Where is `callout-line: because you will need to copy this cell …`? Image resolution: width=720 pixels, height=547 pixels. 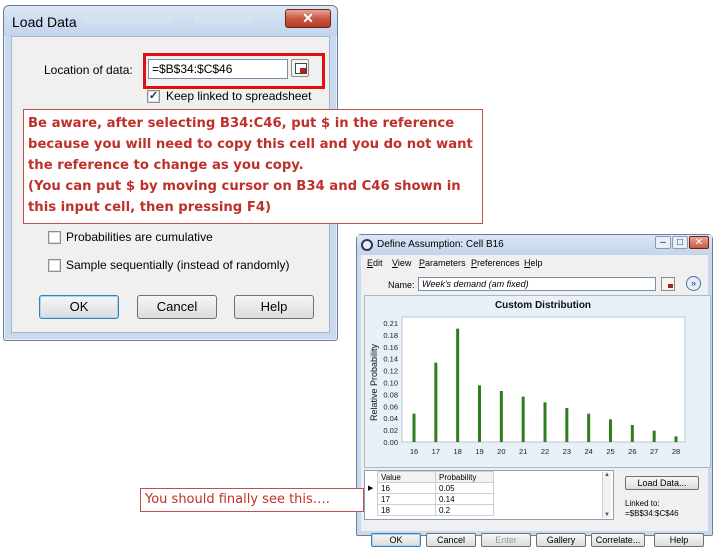
callout-line: because you will need to copy this cell … is located at coordinates (250, 144).